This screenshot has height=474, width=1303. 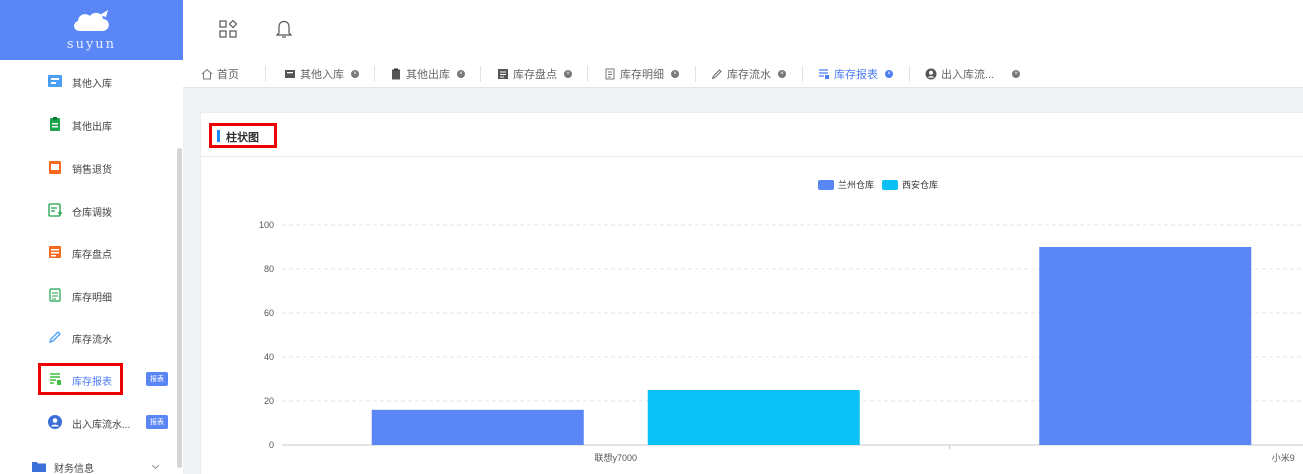 What do you see at coordinates (615, 457) in the screenshot?
I see `x-tick-label: 联想y7000` at bounding box center [615, 457].